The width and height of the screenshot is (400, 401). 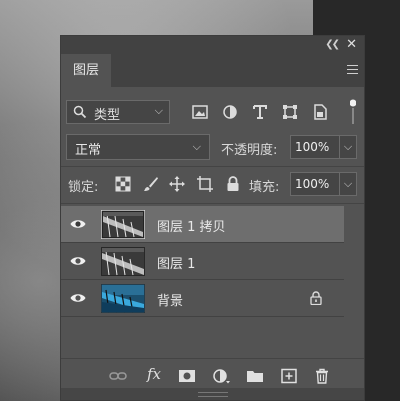 I want to click on opacity-label: 不透明度:, so click(x=249, y=150).